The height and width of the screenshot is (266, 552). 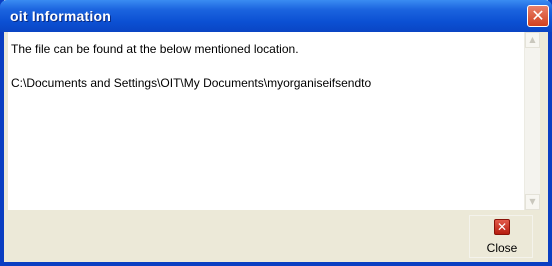 What do you see at coordinates (532, 40) in the screenshot?
I see `scroll-up-icon: ▲` at bounding box center [532, 40].